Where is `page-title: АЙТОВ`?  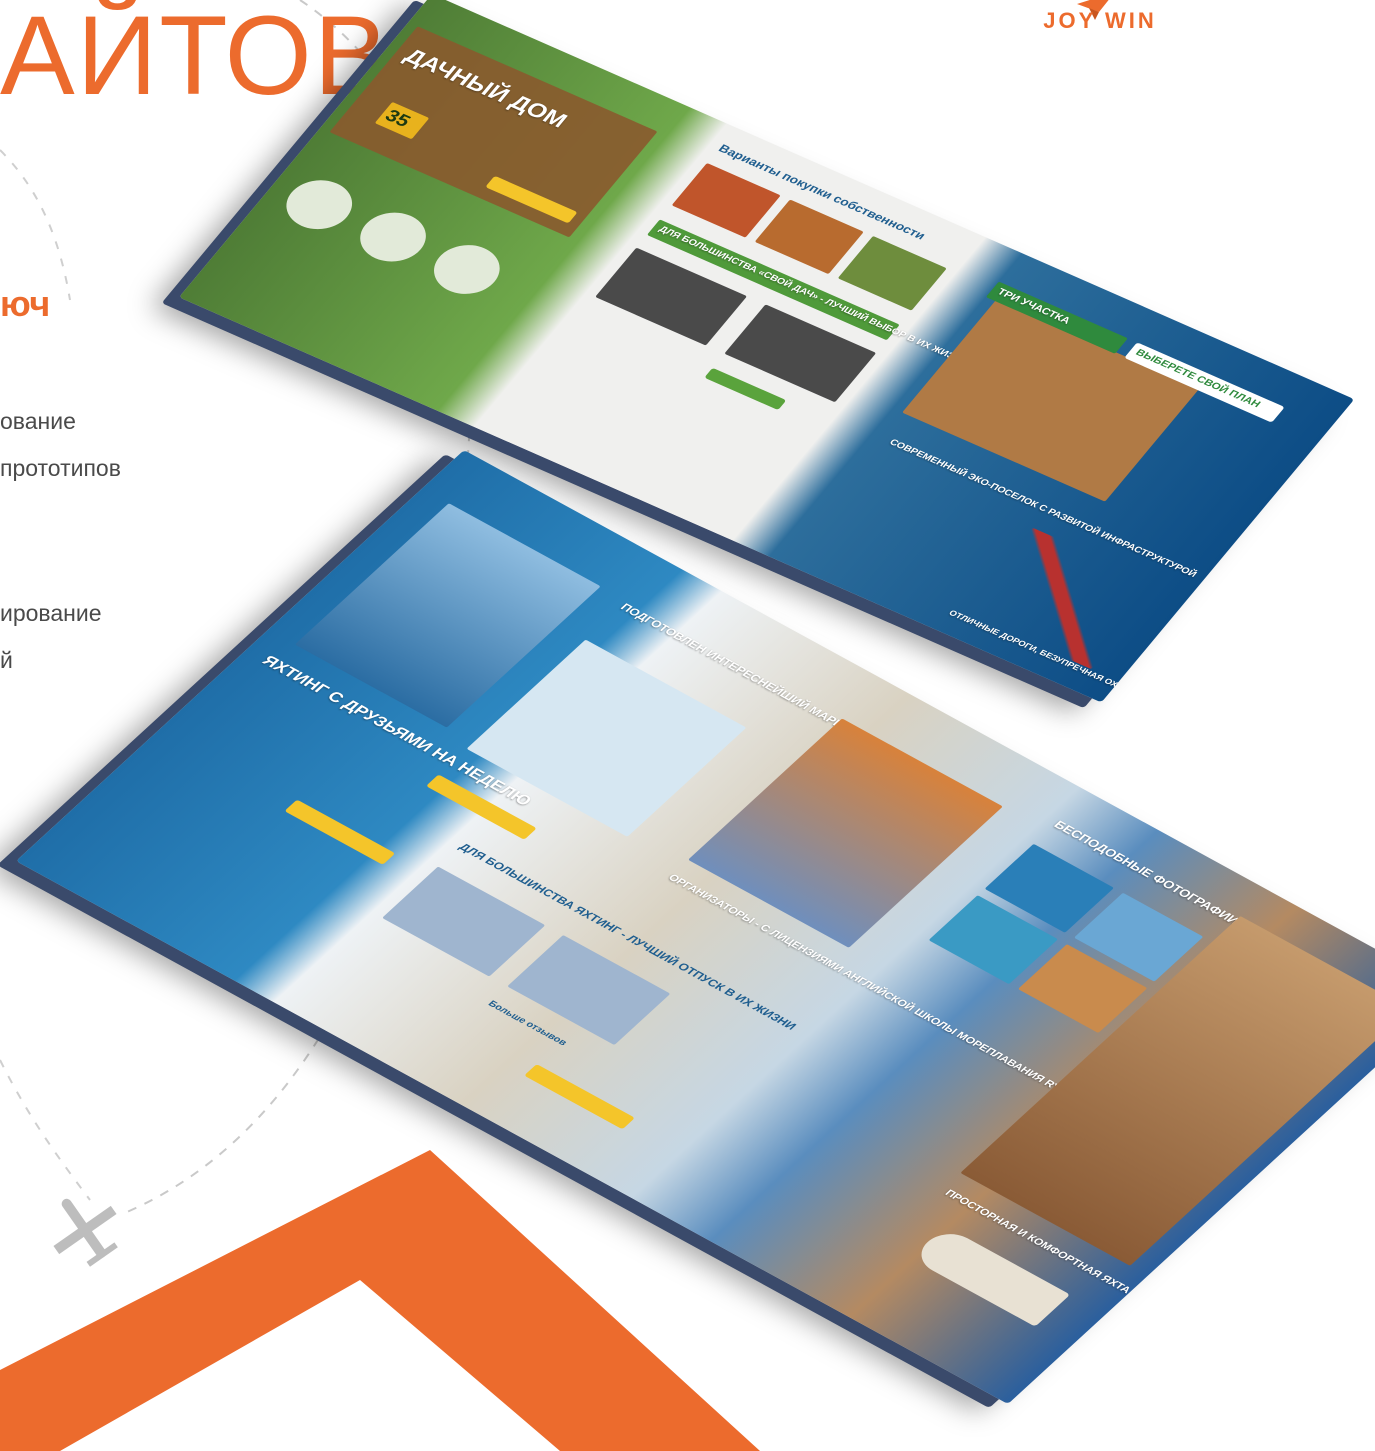
page-title: АЙТОВ is located at coordinates (195, 59).